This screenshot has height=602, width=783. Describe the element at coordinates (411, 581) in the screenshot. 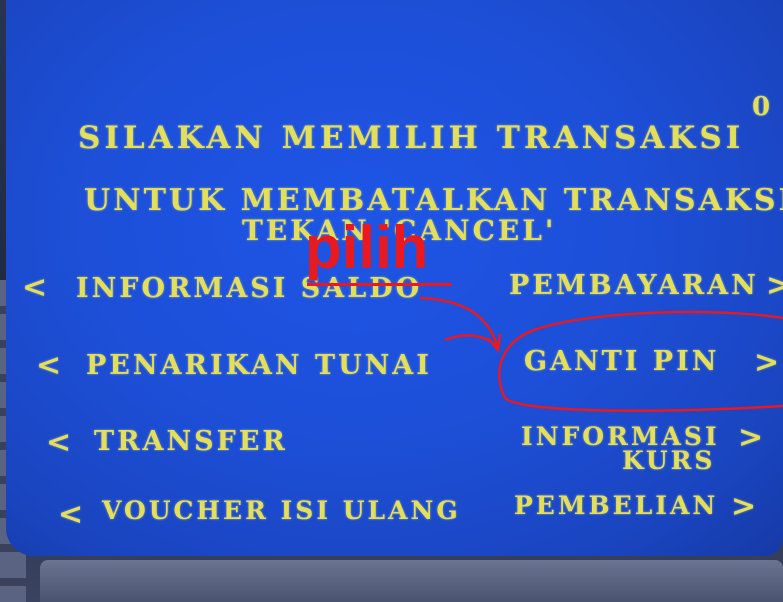

I see `atm-bottom-frame` at that location.